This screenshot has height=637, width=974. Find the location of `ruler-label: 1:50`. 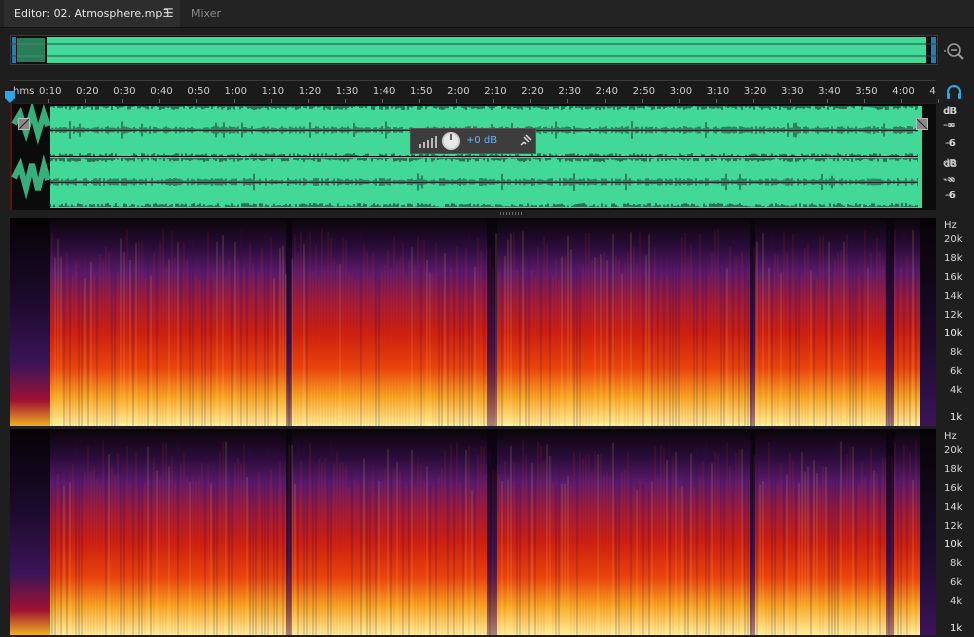

ruler-label: 1:50 is located at coordinates (421, 91).